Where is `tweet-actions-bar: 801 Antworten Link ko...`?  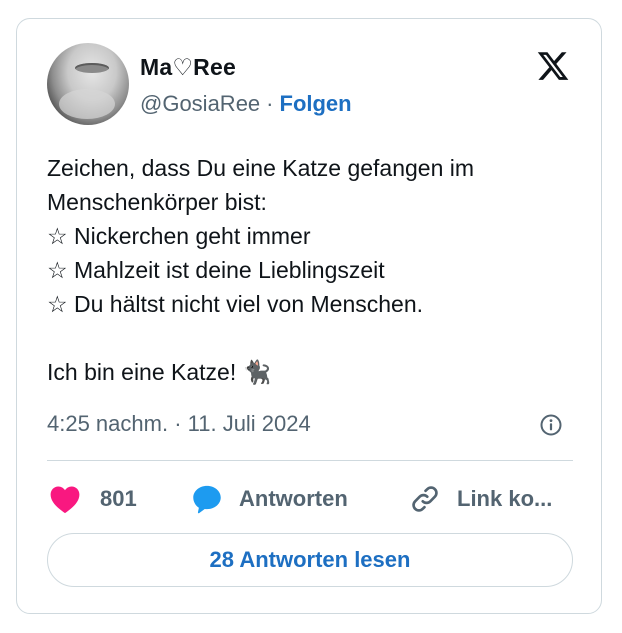
tweet-actions-bar: 801 Antworten Link ko... is located at coordinates (312, 499).